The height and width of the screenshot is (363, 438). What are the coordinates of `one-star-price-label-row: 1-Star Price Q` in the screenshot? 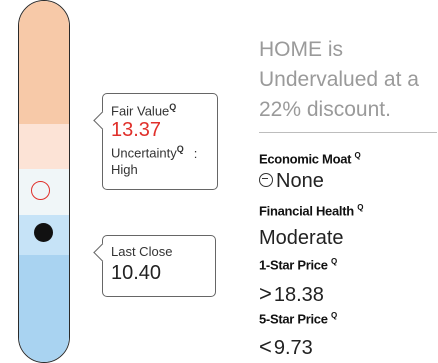 It's located at (298, 264).